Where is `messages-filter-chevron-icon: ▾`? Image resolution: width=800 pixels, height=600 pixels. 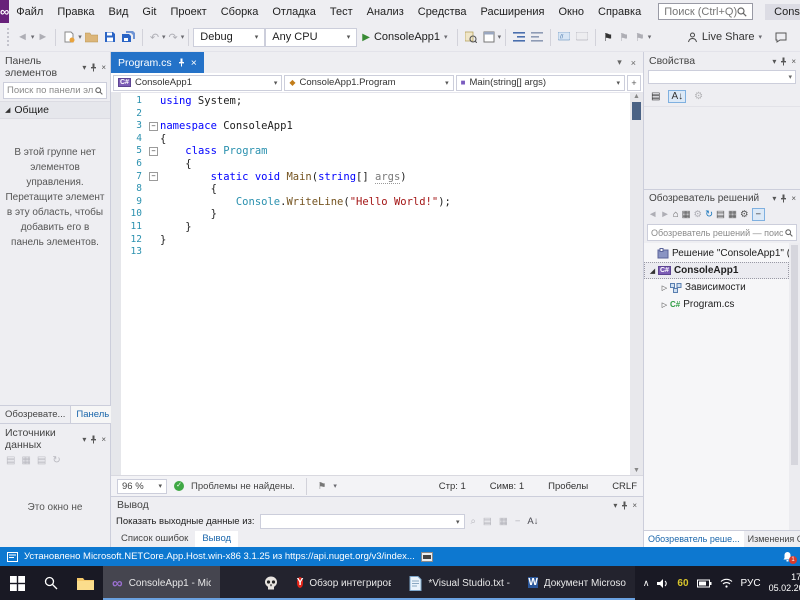
messages-filter-chevron-icon: ▾ is located at coordinates (335, 486).